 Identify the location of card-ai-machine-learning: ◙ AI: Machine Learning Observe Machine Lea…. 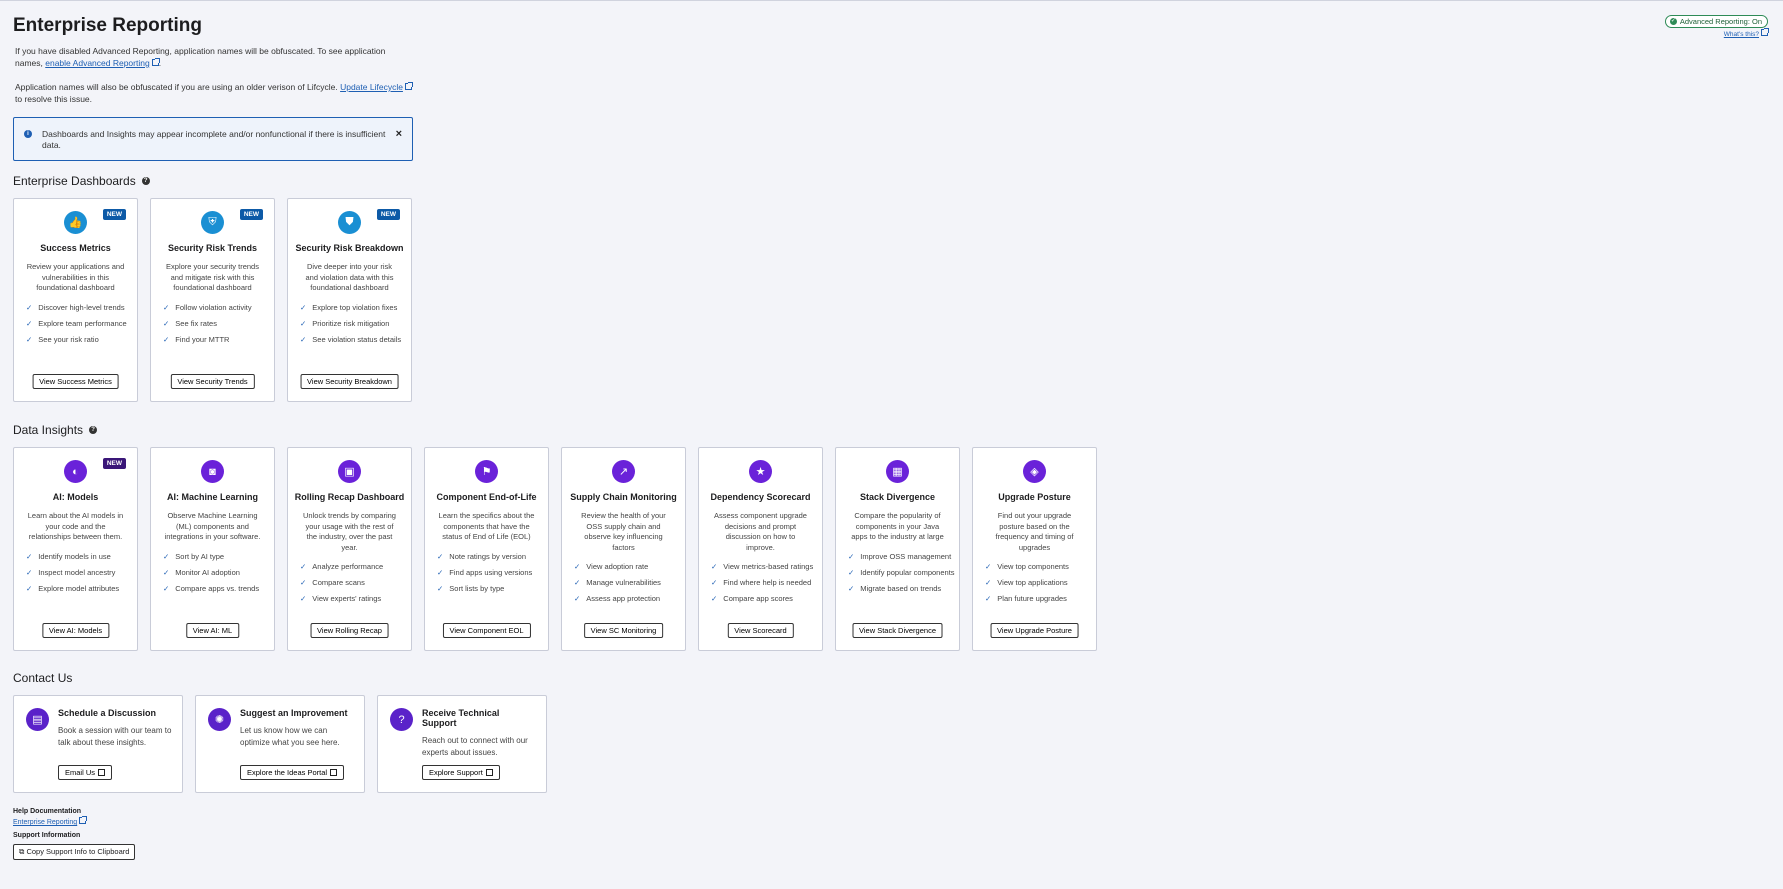
(212, 549).